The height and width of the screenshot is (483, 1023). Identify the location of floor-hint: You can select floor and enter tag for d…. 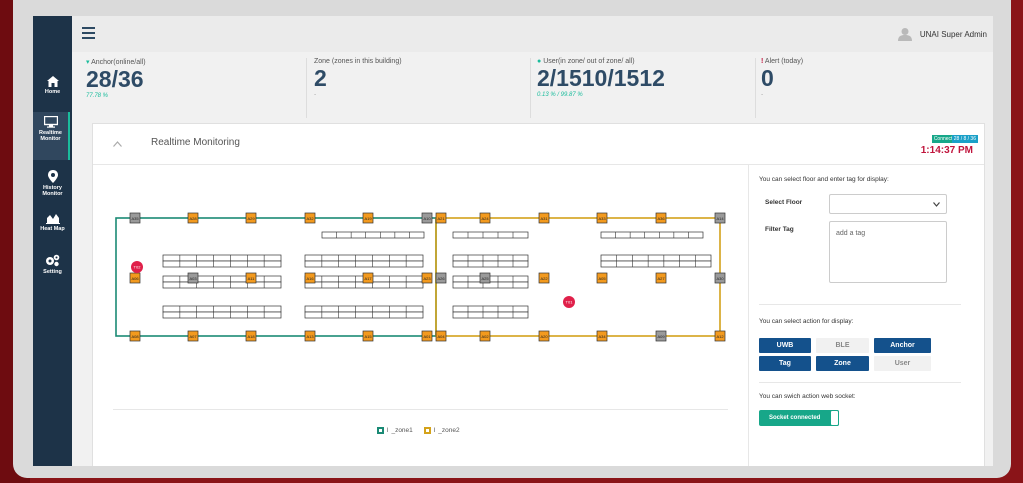
(824, 179).